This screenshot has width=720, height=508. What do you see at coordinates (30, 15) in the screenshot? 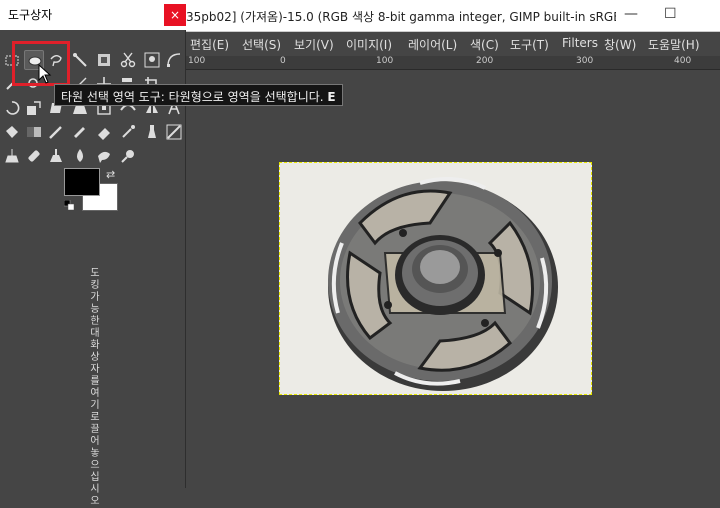
I see `toolbox-title: 도구상자` at bounding box center [30, 15].